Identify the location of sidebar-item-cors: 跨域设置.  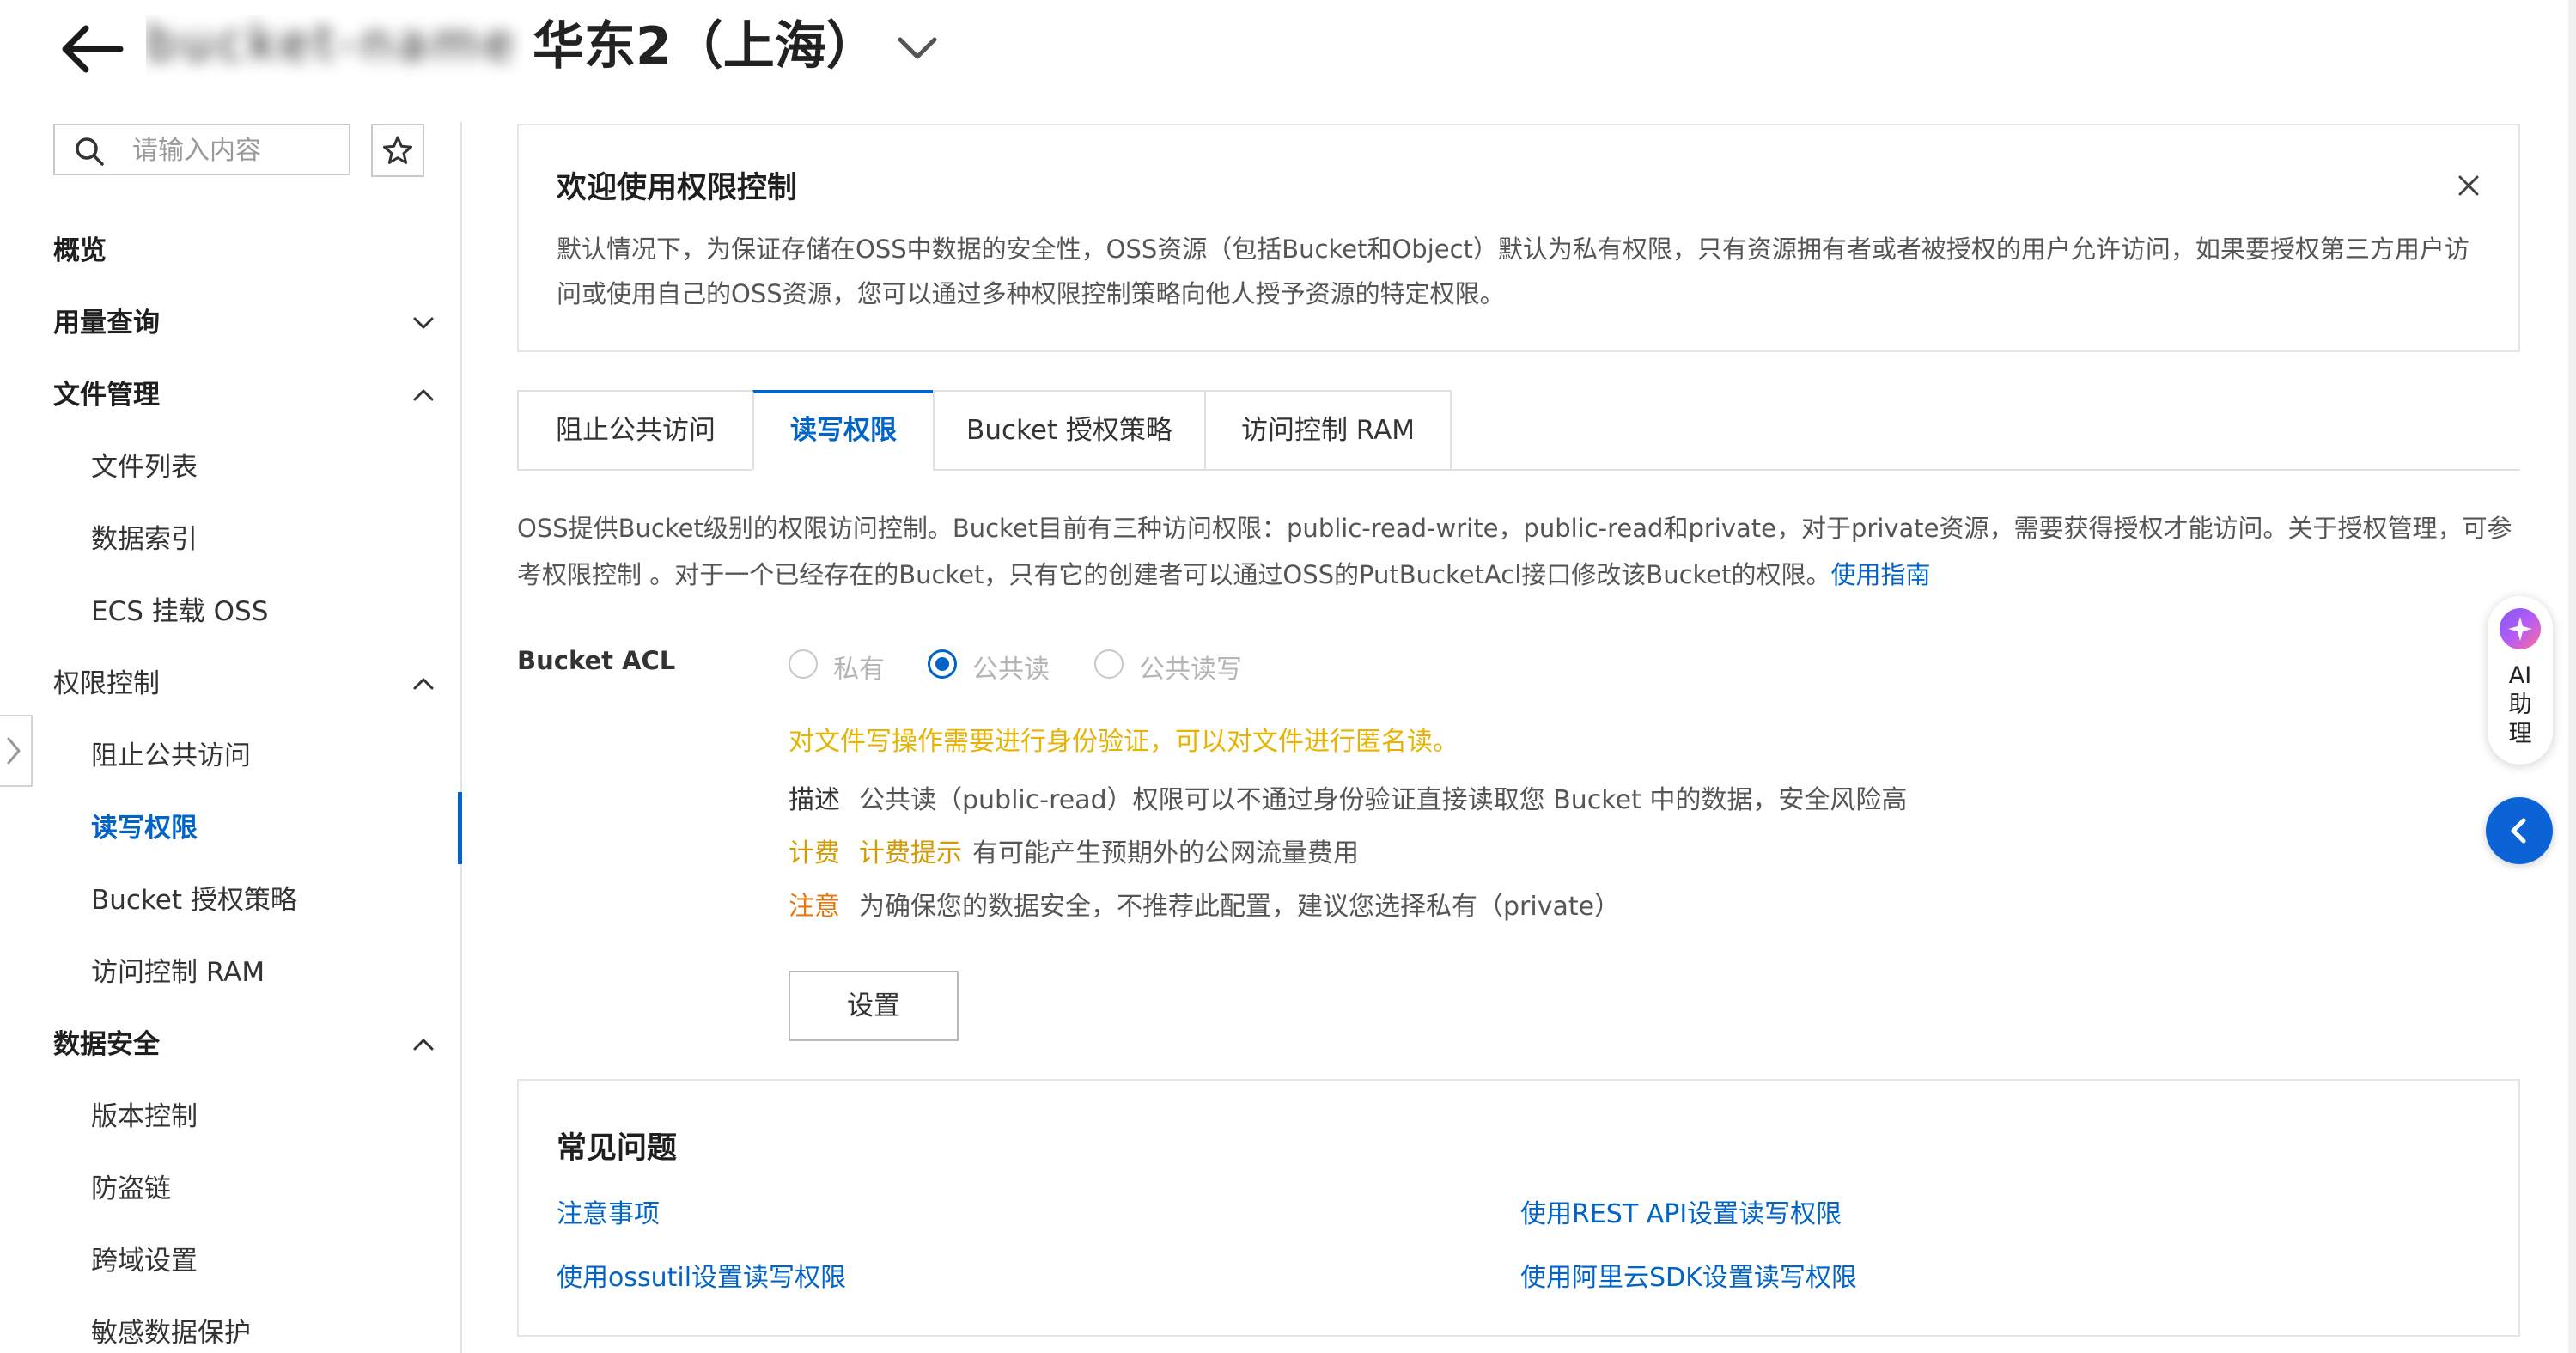
(144, 1261).